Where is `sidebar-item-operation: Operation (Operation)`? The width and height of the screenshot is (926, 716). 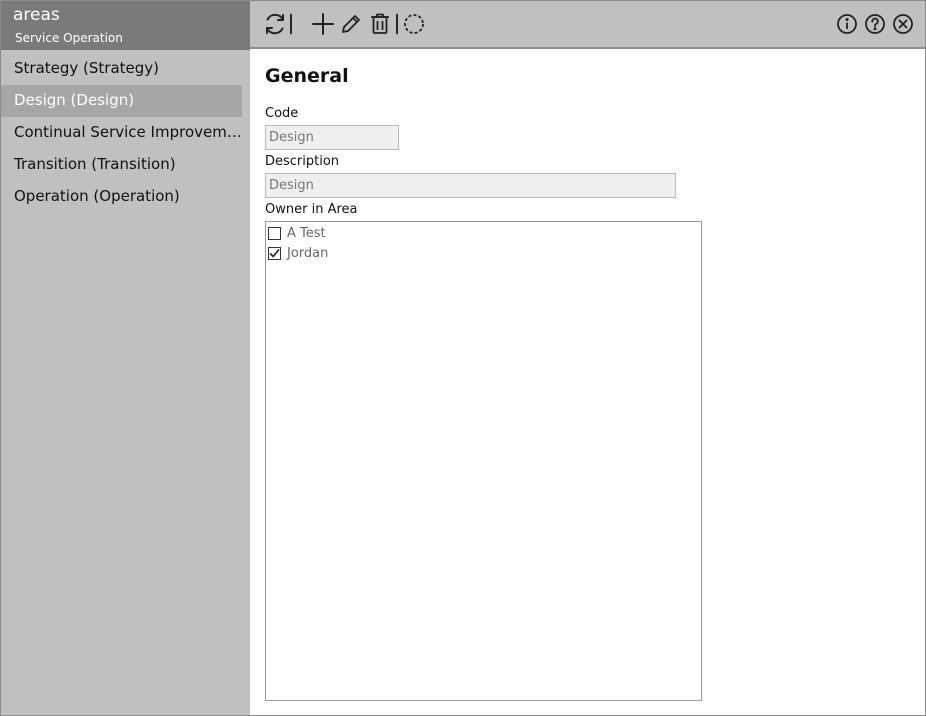 sidebar-item-operation: Operation (Operation) is located at coordinates (121, 197).